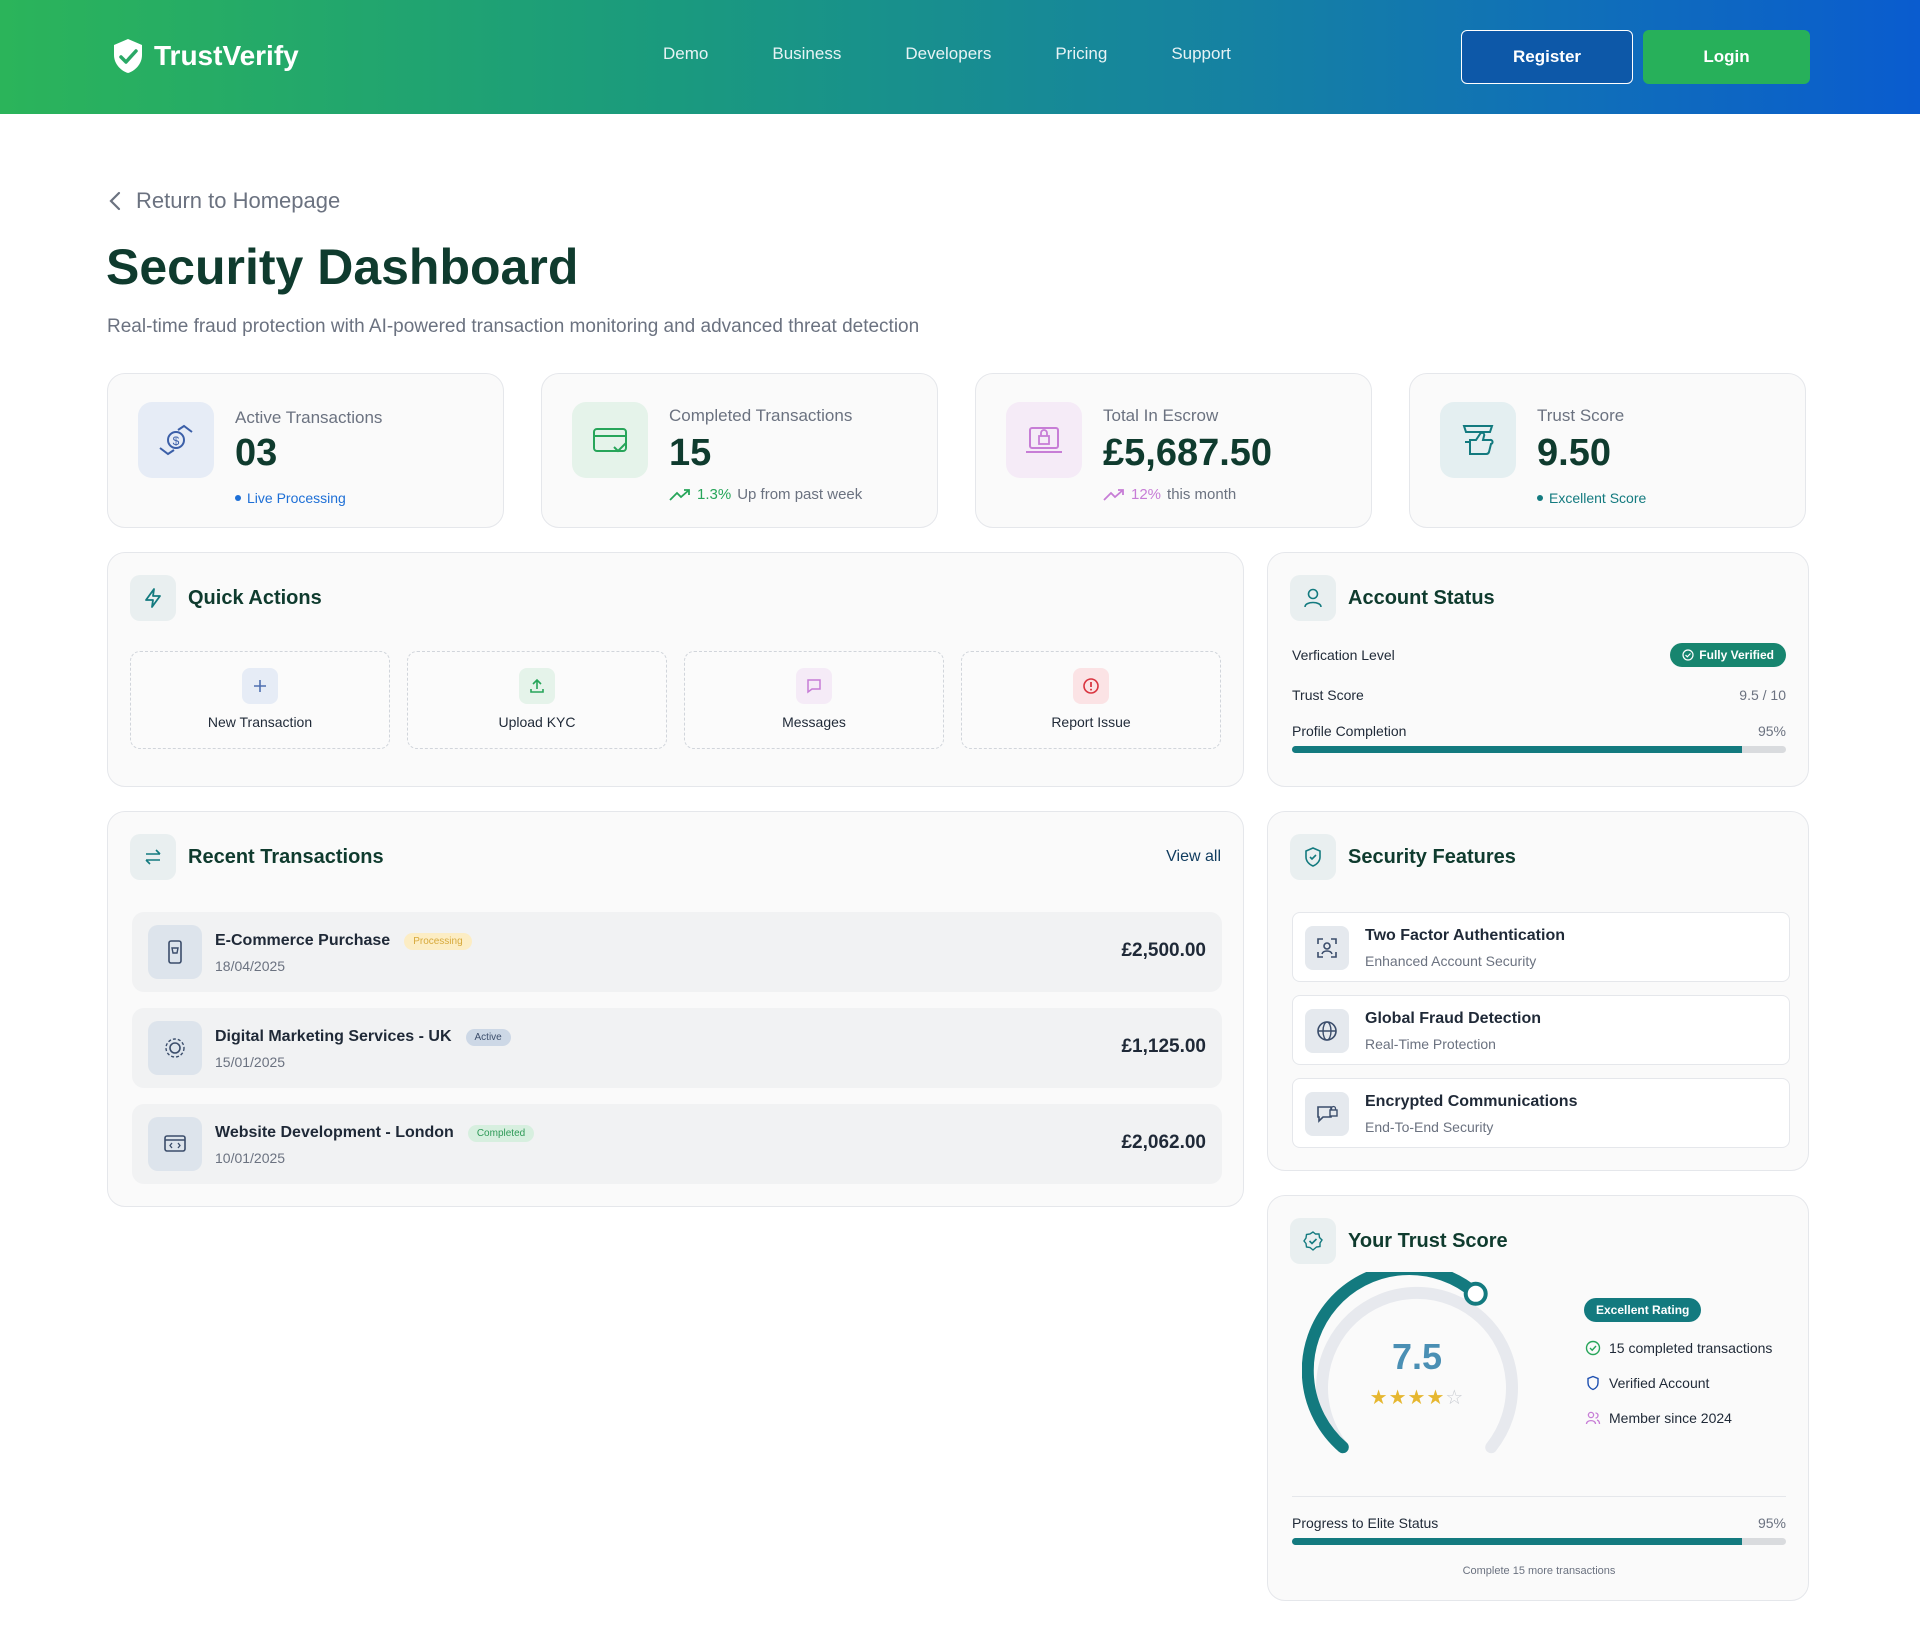 The image size is (1920, 1635). I want to click on brand-logo: TrustVerify, so click(203, 56).